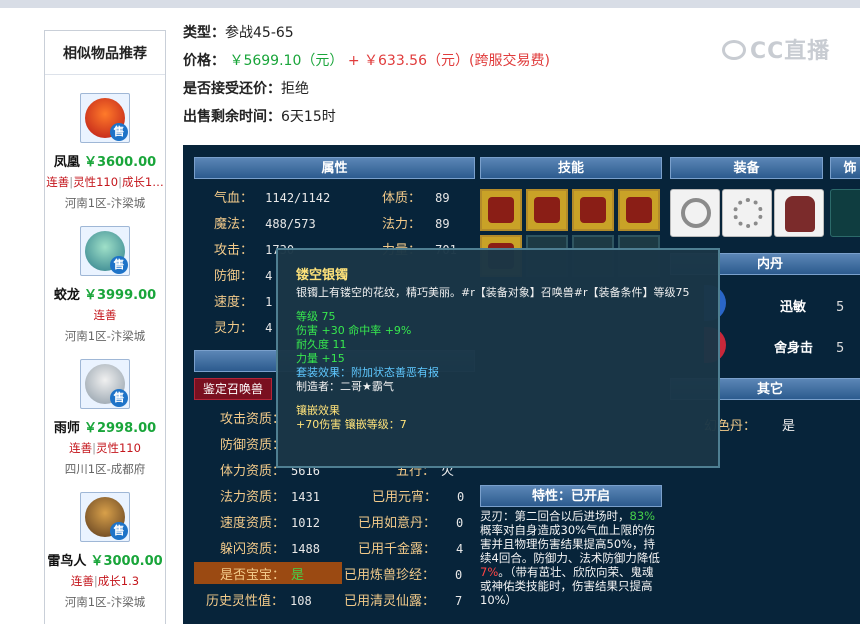 The height and width of the screenshot is (624, 860). I want to click on stat-speed: 速度： 1, so click(243, 302).